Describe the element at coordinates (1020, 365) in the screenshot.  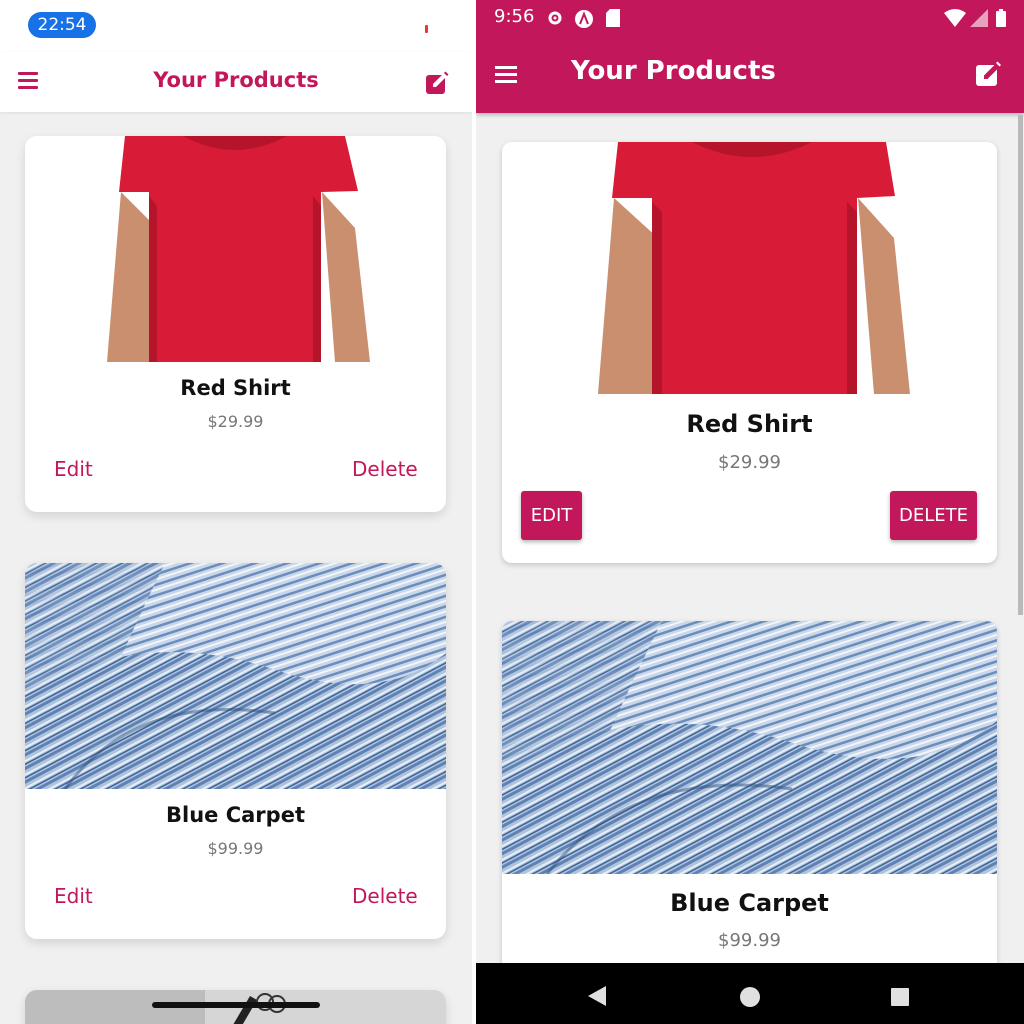
I see `scrollbar` at that location.